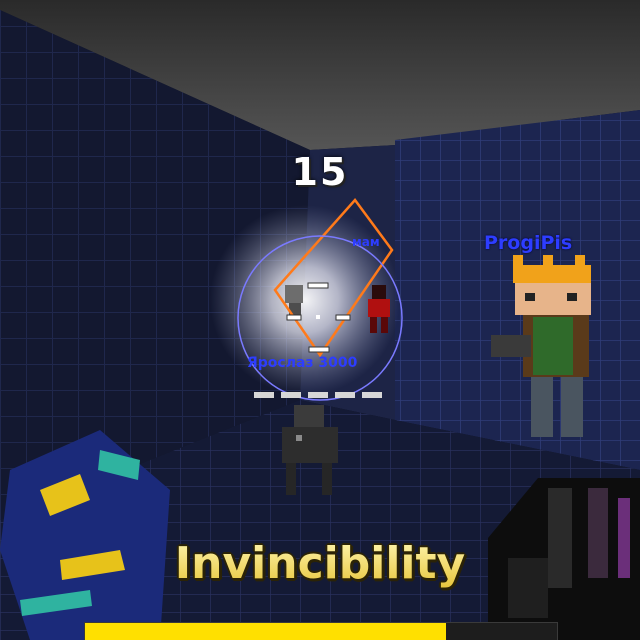  I want to click on round-timer: 15, so click(320, 172).